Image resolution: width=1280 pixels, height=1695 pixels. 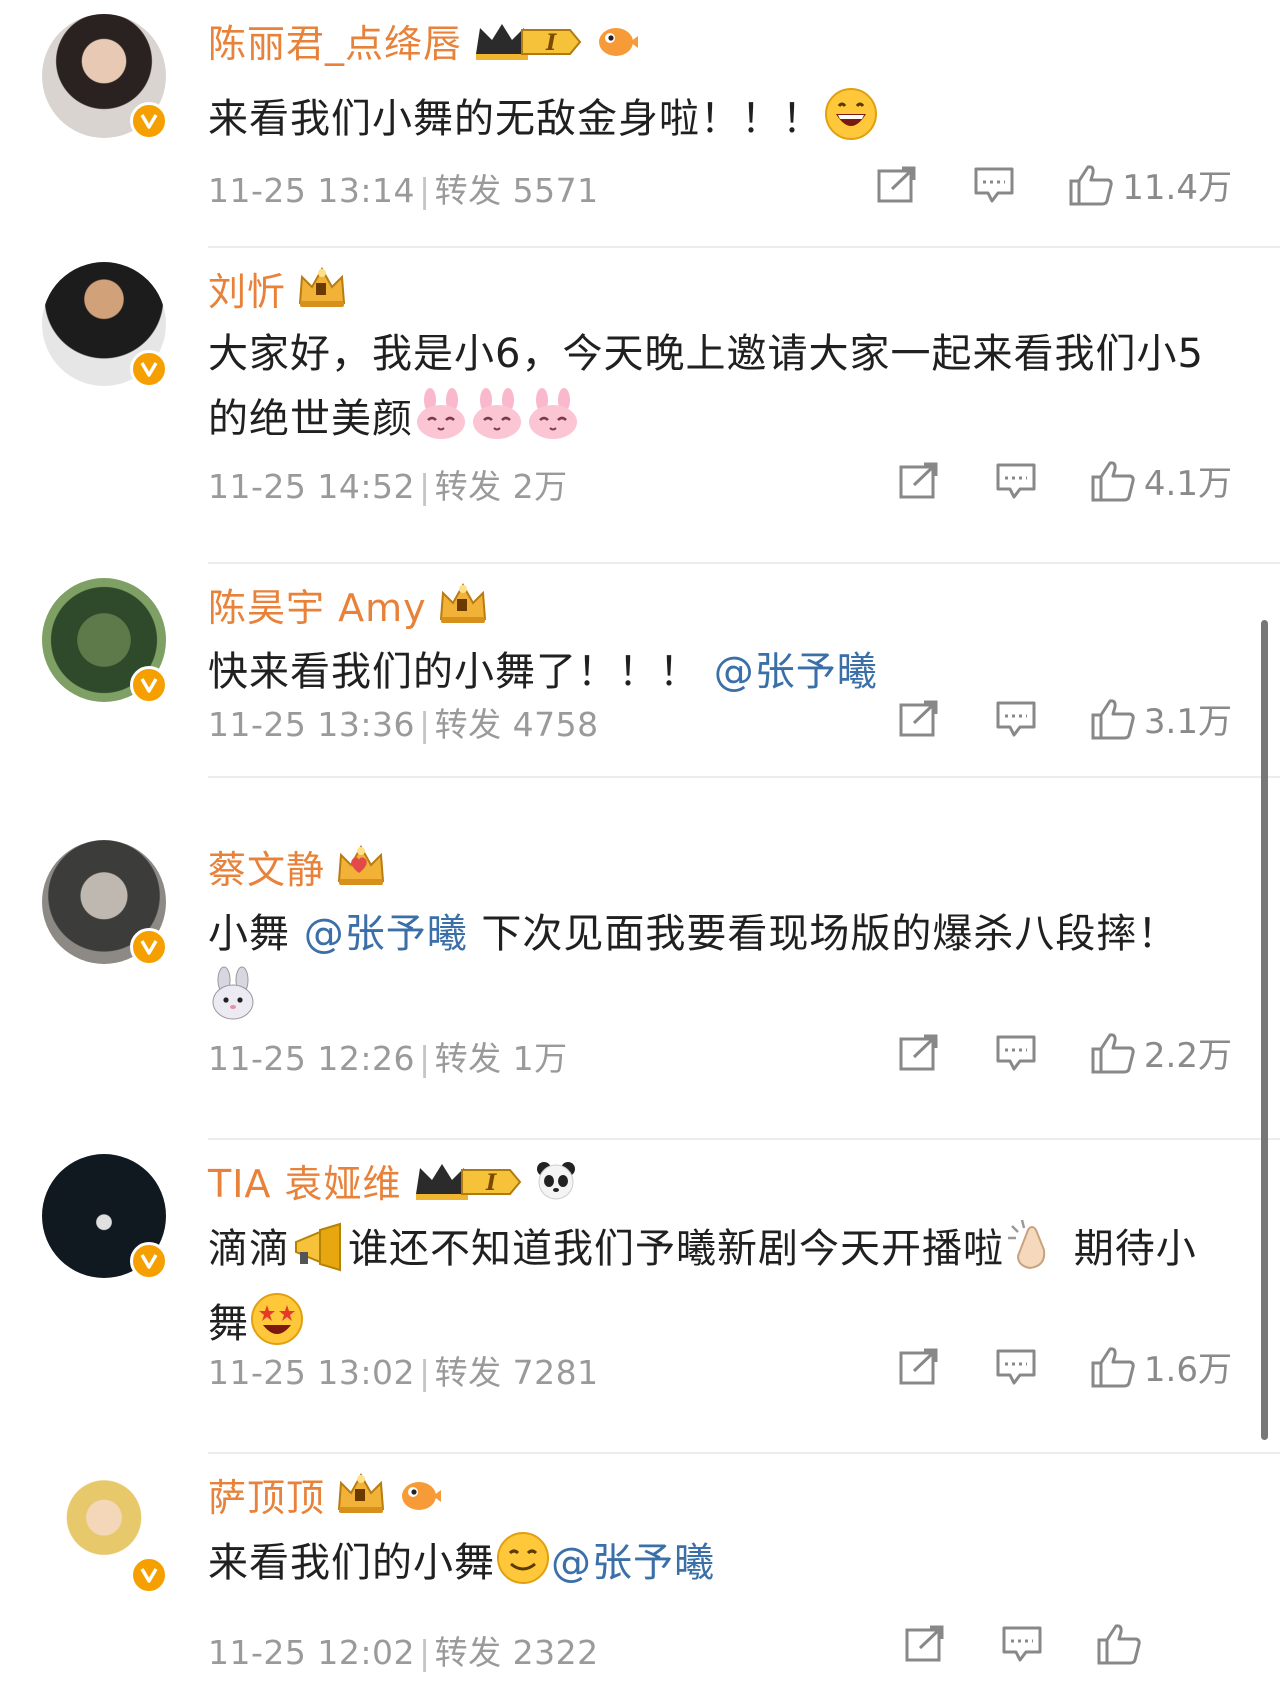 What do you see at coordinates (1187, 722) in the screenshot?
I see `like-count: 3.1万` at bounding box center [1187, 722].